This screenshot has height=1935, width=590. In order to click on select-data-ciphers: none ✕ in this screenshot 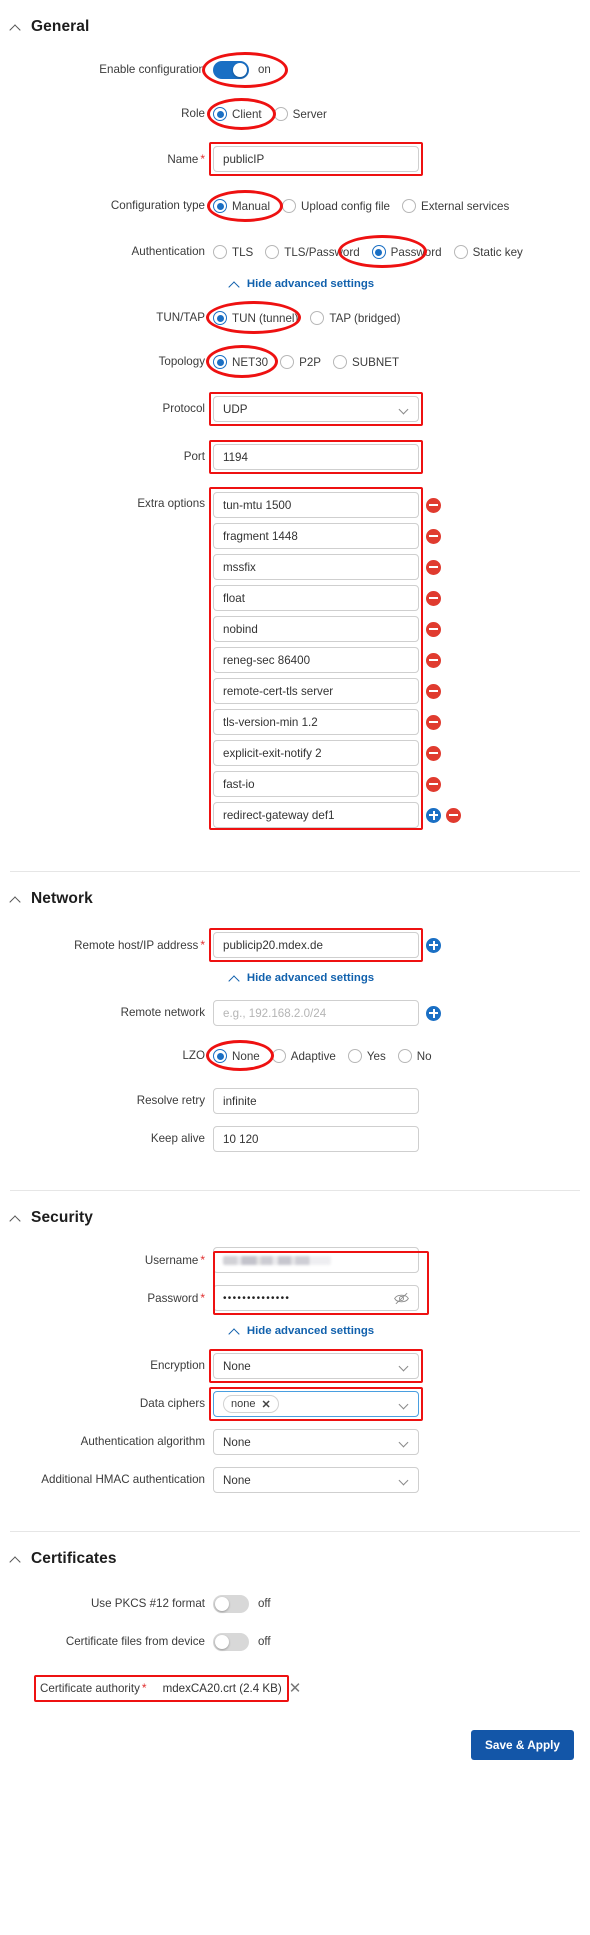, I will do `click(316, 1404)`.